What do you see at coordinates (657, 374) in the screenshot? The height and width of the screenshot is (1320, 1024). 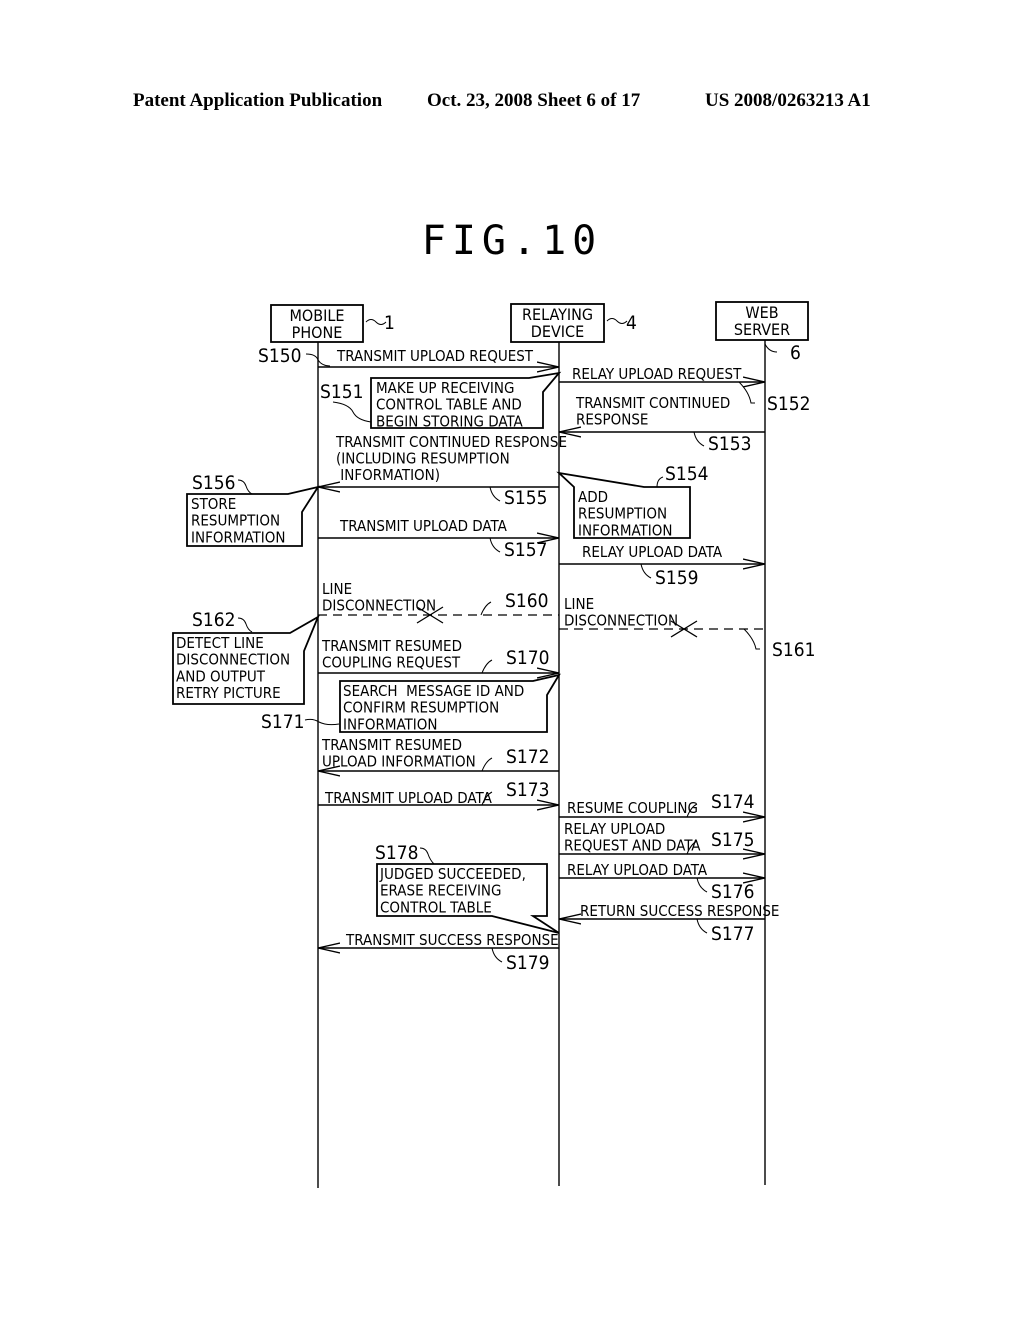 I see `message-label: RELAY UPLOAD REQUEST` at bounding box center [657, 374].